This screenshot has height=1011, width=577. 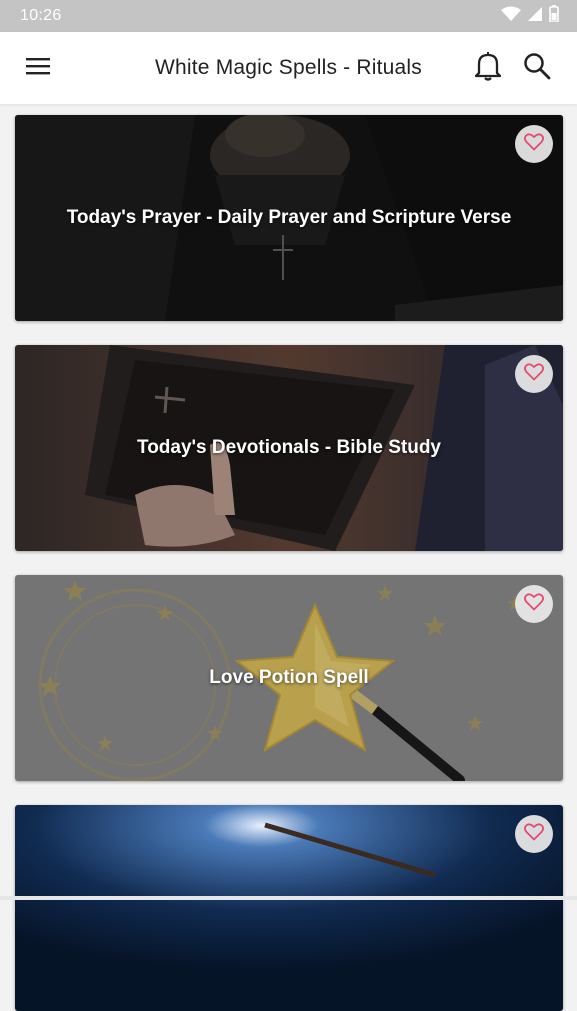 What do you see at coordinates (288, 68) in the screenshot?
I see `app-bar: White Magic Spells - Rituals` at bounding box center [288, 68].